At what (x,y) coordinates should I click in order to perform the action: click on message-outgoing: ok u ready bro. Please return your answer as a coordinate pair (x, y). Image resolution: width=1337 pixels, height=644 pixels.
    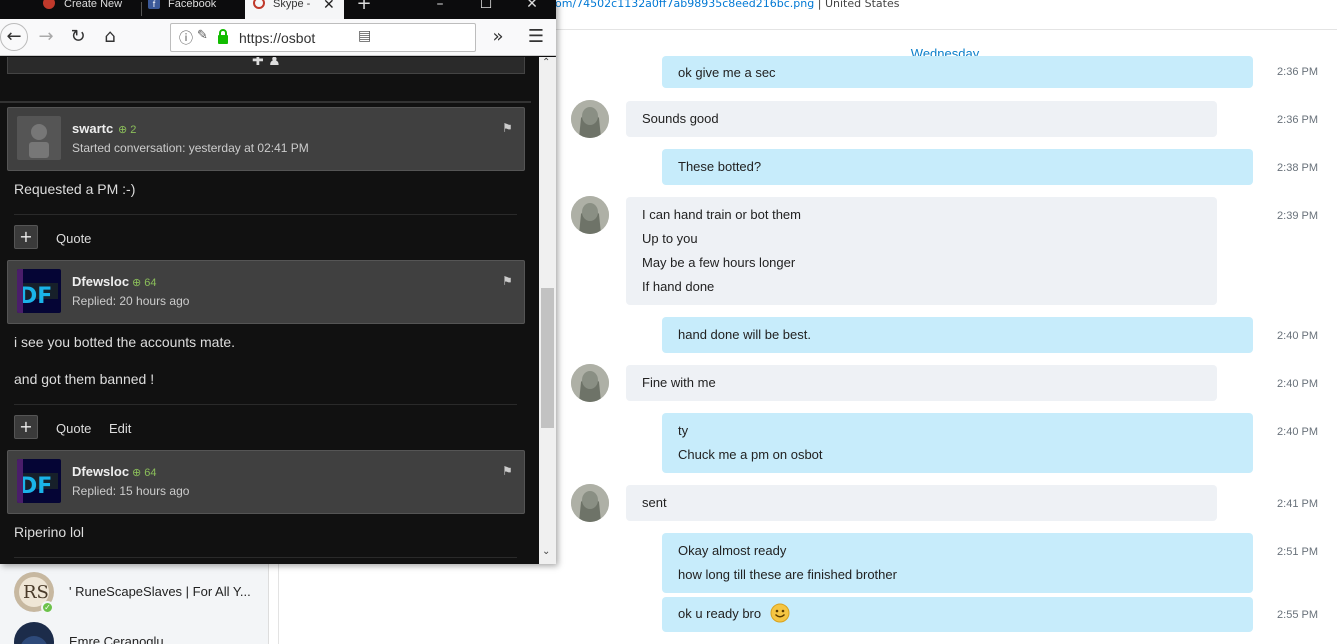
    Looking at the image, I should click on (957, 614).